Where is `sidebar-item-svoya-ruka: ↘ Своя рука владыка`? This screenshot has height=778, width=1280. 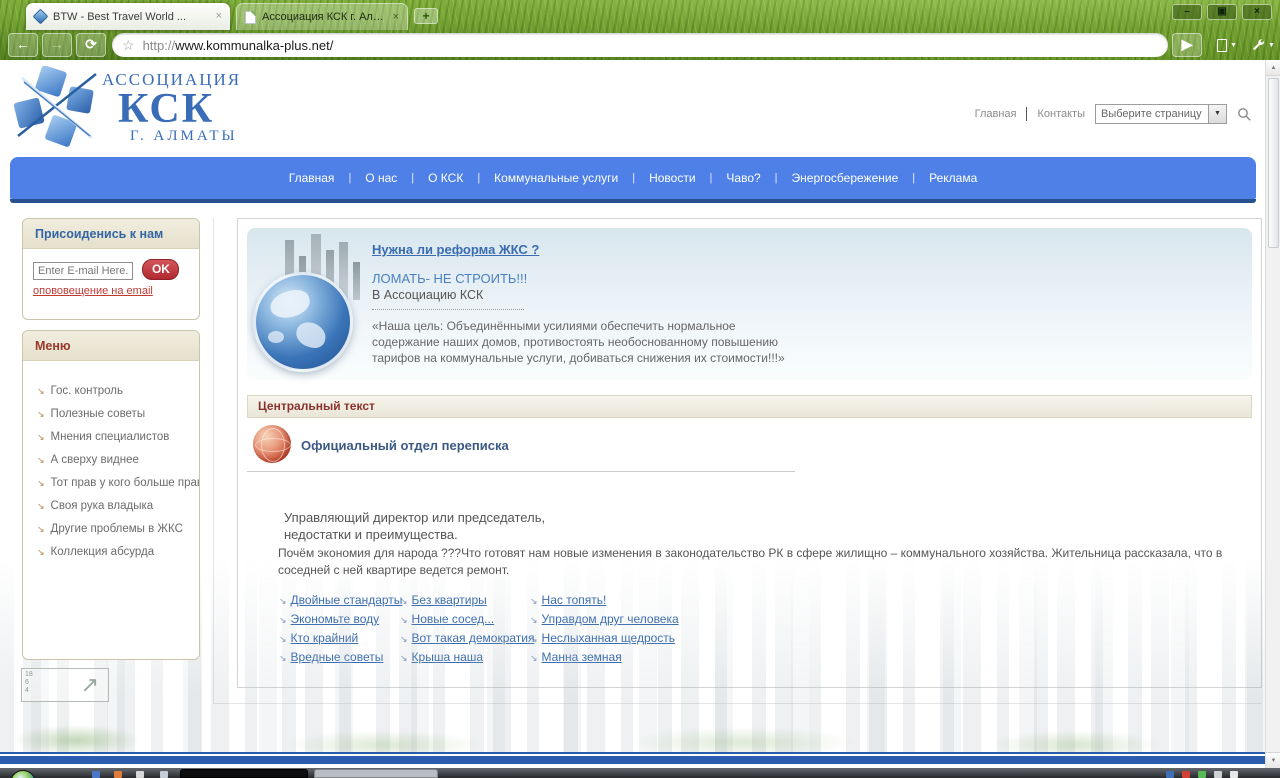 sidebar-item-svoya-ruka: ↘ Своя рука владыка is located at coordinates (118, 506).